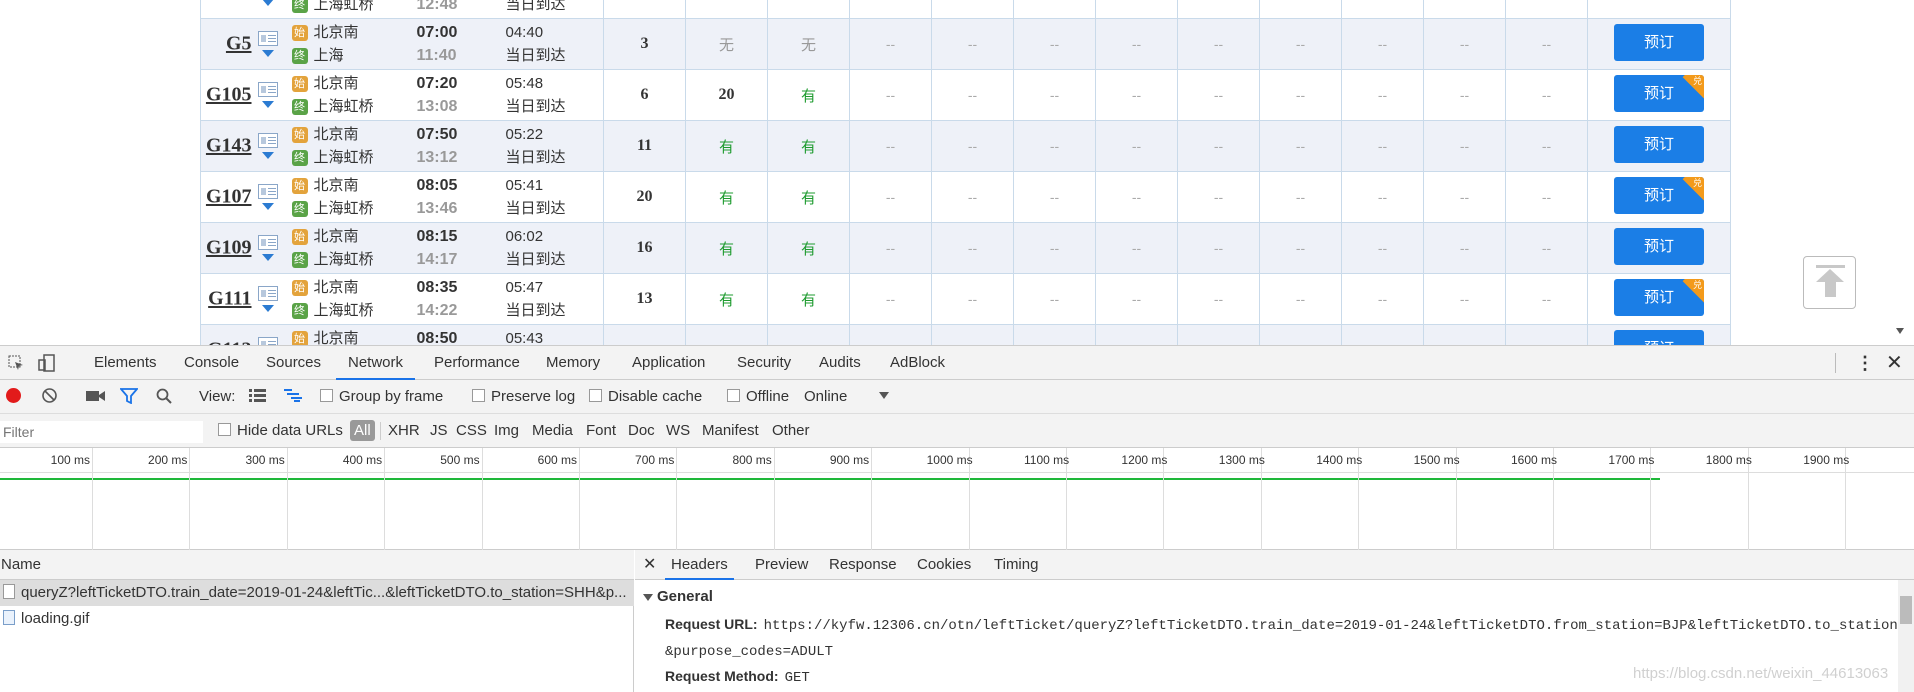  I want to click on tab-security: Security, so click(764, 363).